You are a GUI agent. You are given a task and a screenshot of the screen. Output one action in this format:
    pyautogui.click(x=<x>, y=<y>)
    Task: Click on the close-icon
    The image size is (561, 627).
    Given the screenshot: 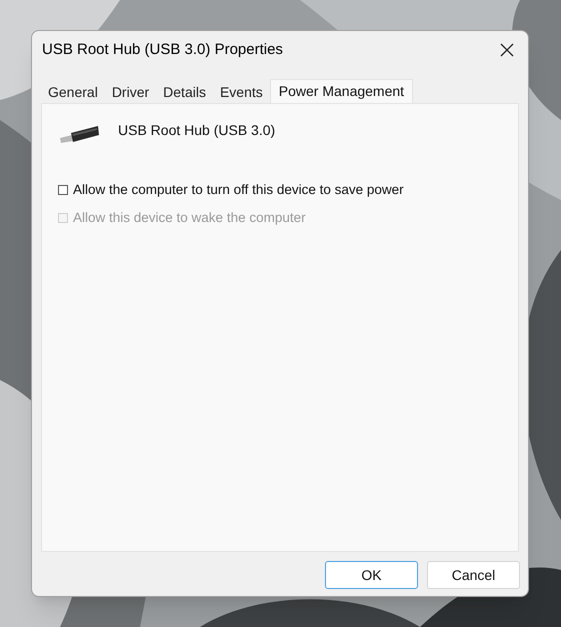 What is the action you would take?
    pyautogui.click(x=507, y=50)
    